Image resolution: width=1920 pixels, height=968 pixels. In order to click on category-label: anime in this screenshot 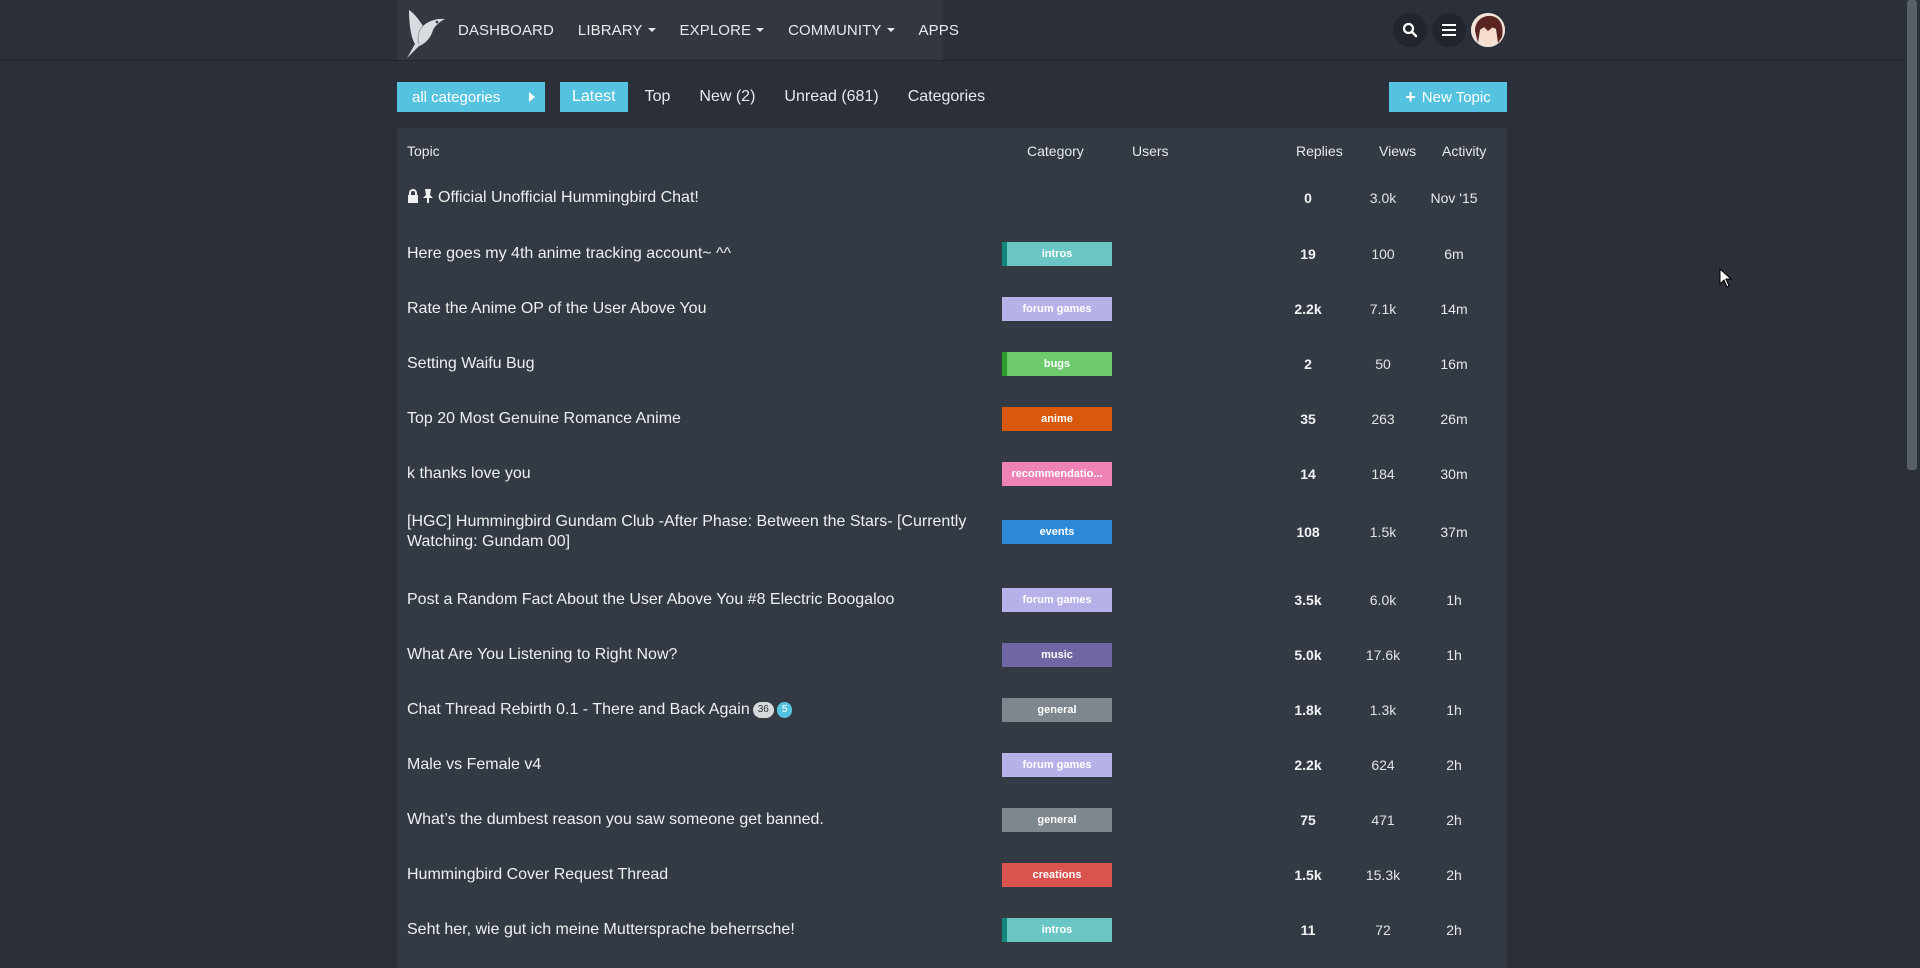, I will do `click(1057, 419)`.